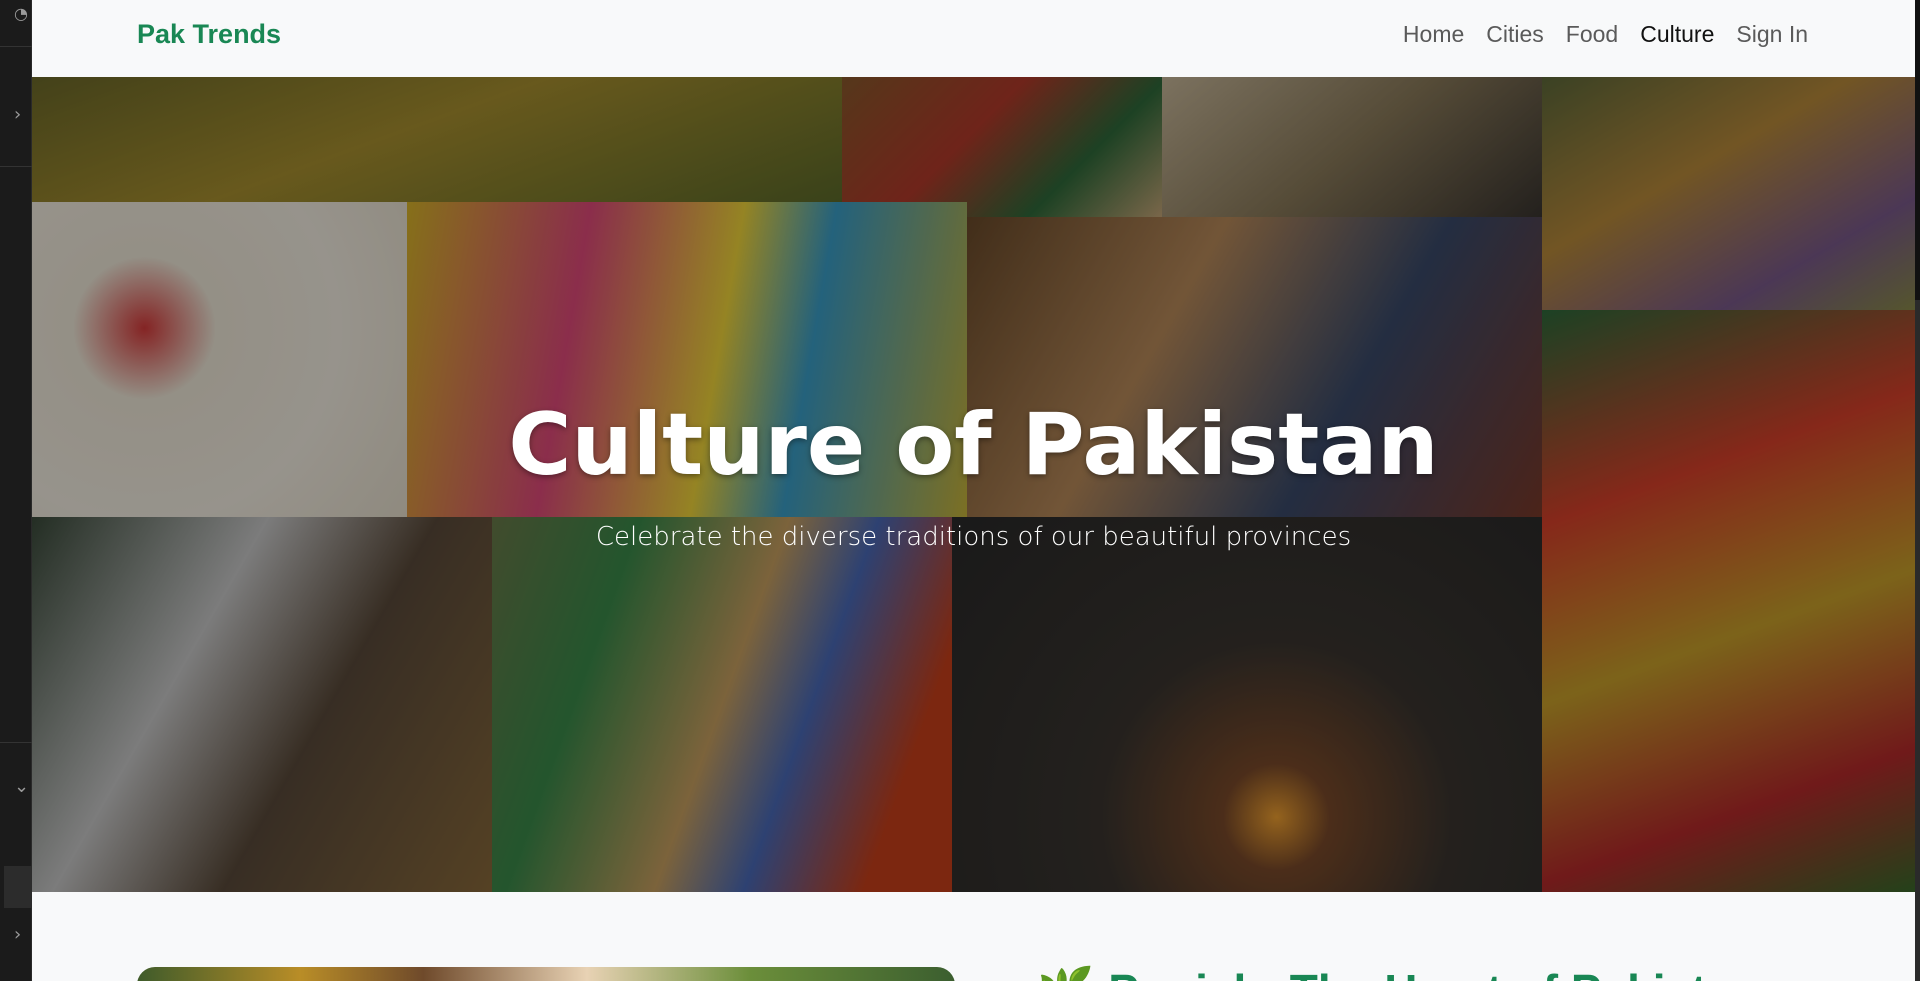 This screenshot has width=1920, height=981. Describe the element at coordinates (1433, 34) in the screenshot. I see `nav-link-home: Home` at that location.